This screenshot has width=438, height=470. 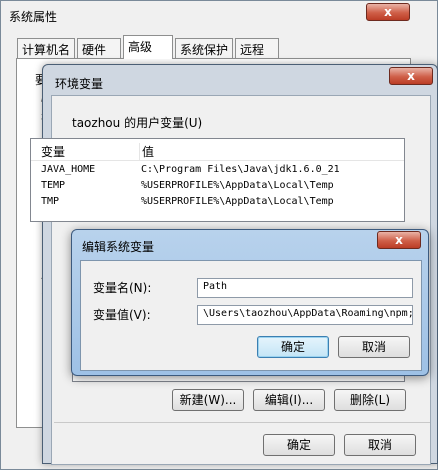 I want to click on var-value-field: \Users\taozhou\AppData\Roaming\npm;, so click(x=305, y=315).